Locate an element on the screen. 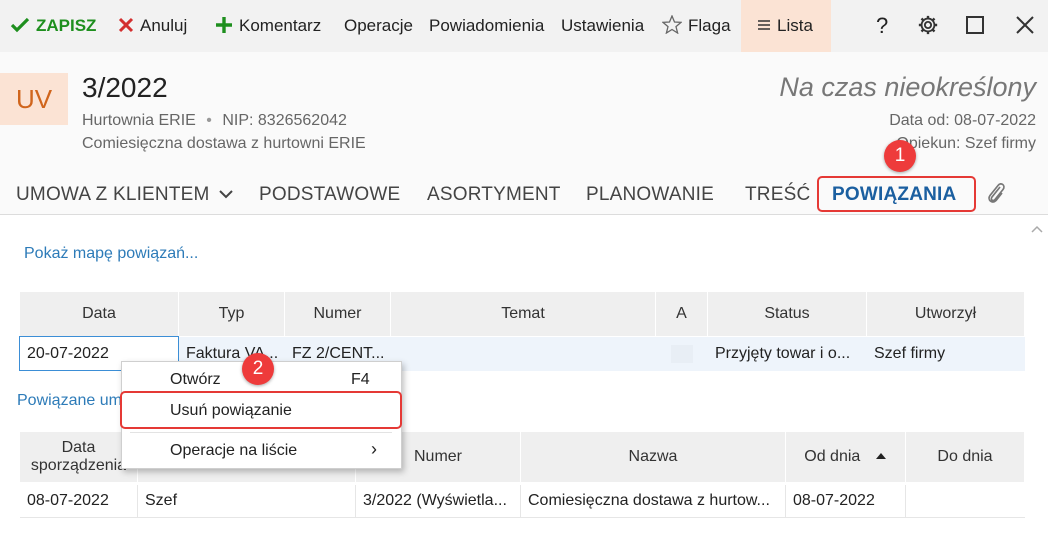 Image resolution: width=1048 pixels, height=536 pixels. validity-period: Na czas nieokreślony is located at coordinates (907, 87).